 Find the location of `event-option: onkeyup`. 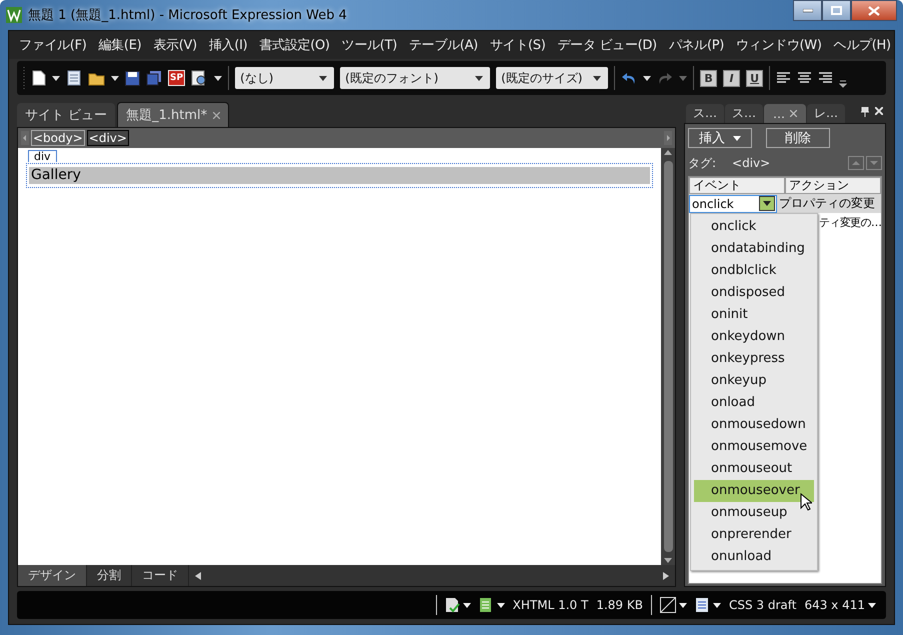

event-option: onkeyup is located at coordinates (754, 381).